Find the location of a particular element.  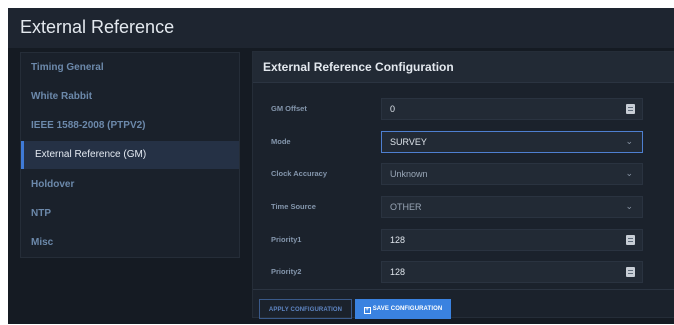

sidebar-item-external-reference: External Reference (GM) is located at coordinates (130, 155).